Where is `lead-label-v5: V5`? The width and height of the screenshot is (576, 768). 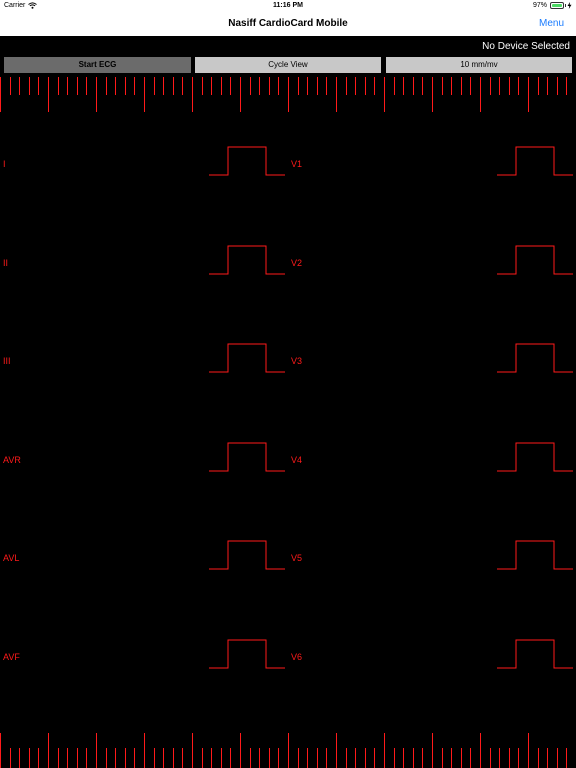
lead-label-v5: V5 is located at coordinates (297, 558).